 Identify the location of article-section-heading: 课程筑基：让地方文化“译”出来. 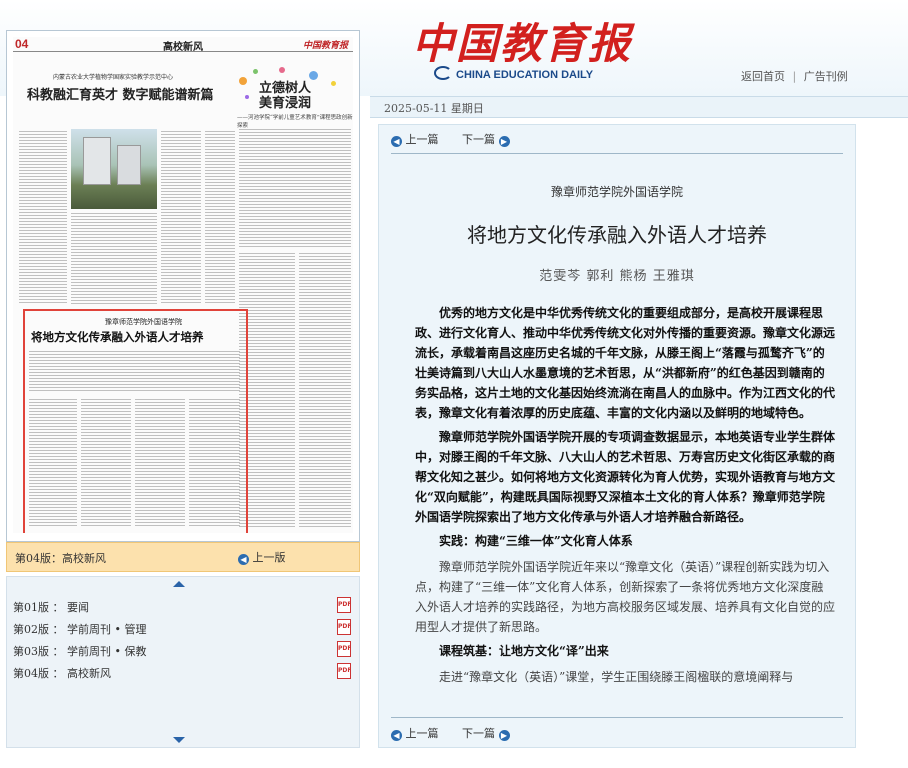
(524, 651).